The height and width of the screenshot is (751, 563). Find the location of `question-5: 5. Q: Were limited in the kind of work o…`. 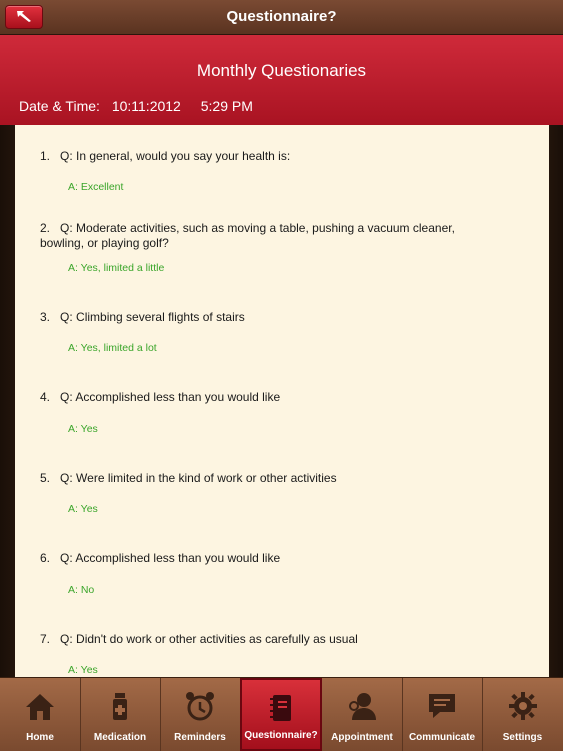

question-5: 5. Q: Were limited in the kind of work o… is located at coordinates (188, 478).